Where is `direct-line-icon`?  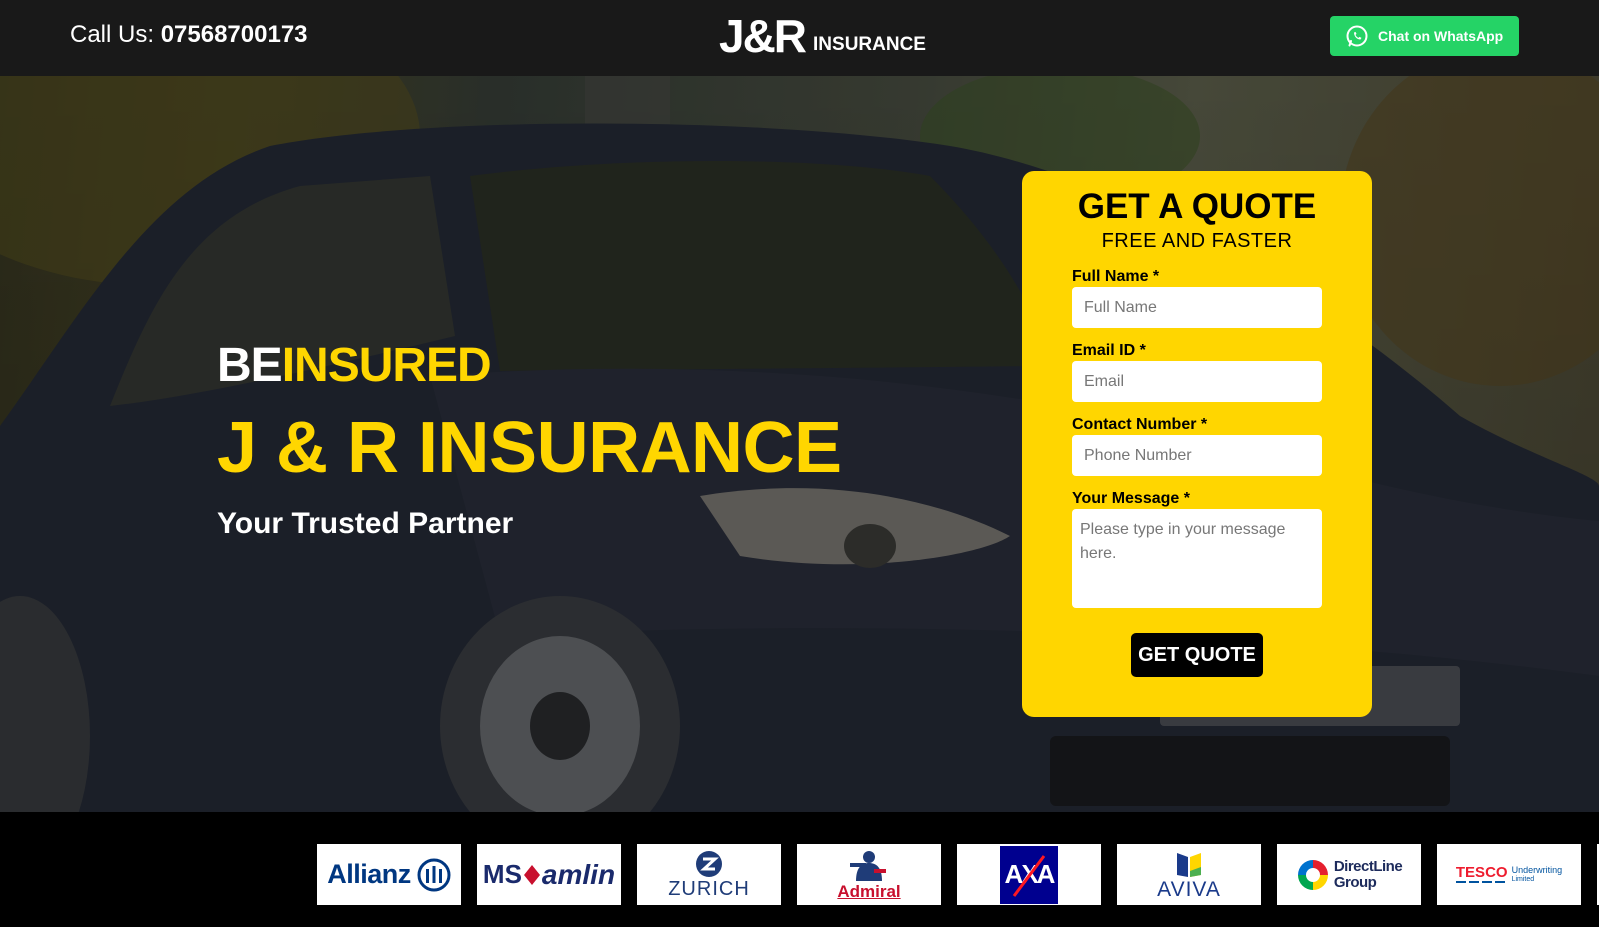
direct-line-icon is located at coordinates (1312, 874).